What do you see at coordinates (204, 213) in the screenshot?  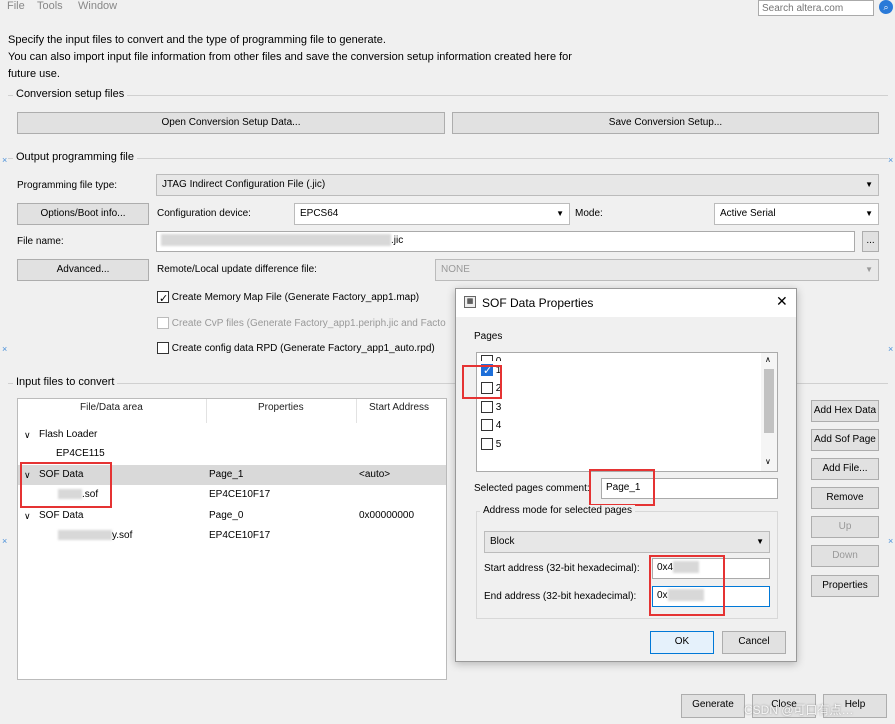 I see `configuration-device-label: Configuration device:` at bounding box center [204, 213].